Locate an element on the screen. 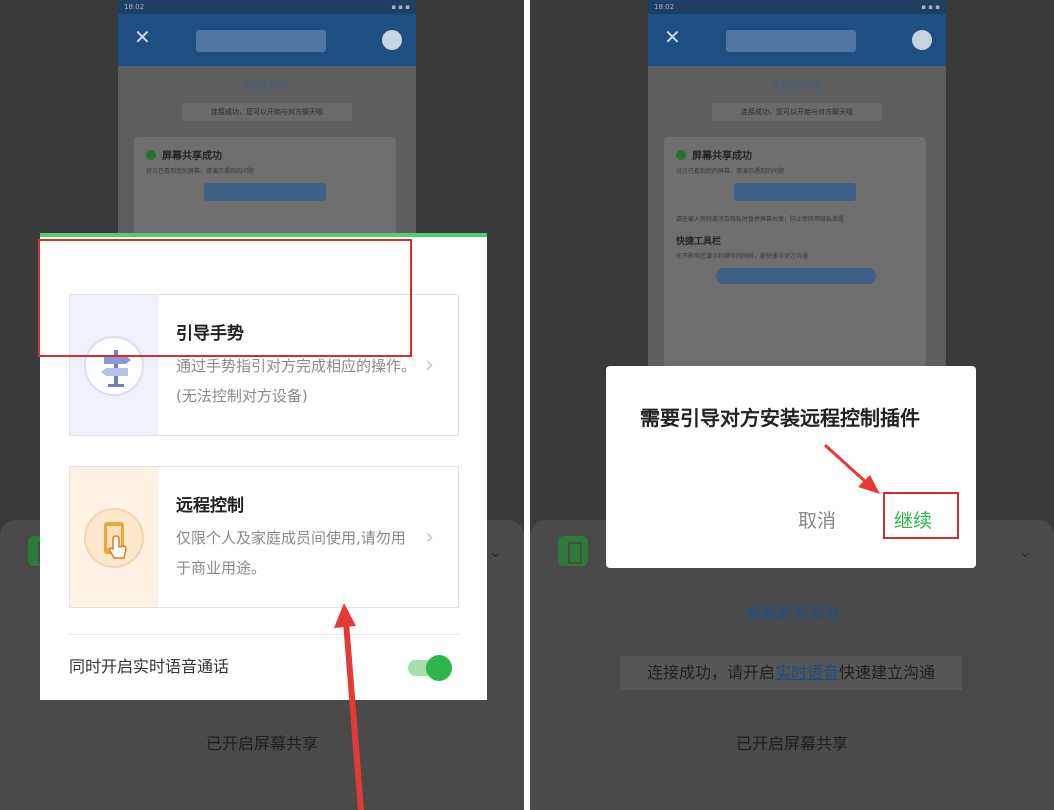 The height and width of the screenshot is (810, 1054). realtime-voice-link: 实时语音 is located at coordinates (807, 672).